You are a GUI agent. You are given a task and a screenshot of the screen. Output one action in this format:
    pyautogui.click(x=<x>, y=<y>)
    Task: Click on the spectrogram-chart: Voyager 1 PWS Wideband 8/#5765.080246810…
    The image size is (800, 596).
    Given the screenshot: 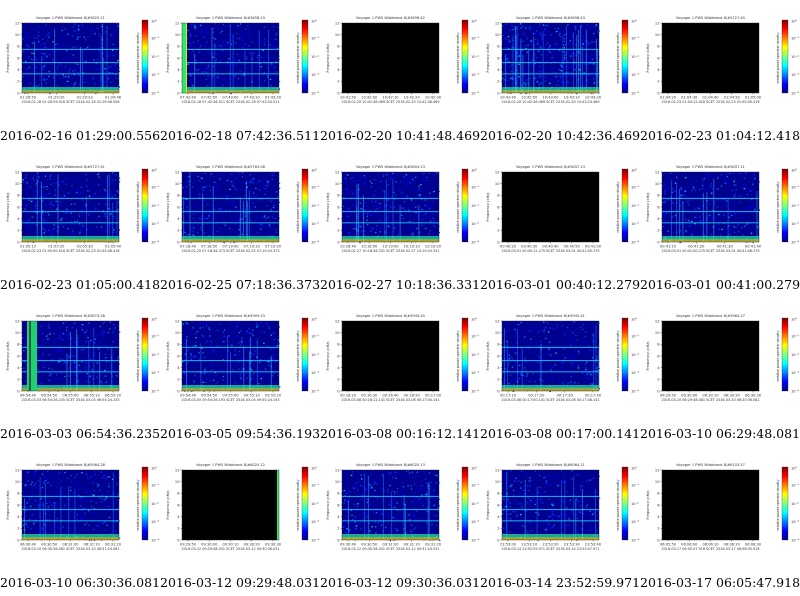 What is the action you would take?
    pyautogui.click(x=242, y=209)
    